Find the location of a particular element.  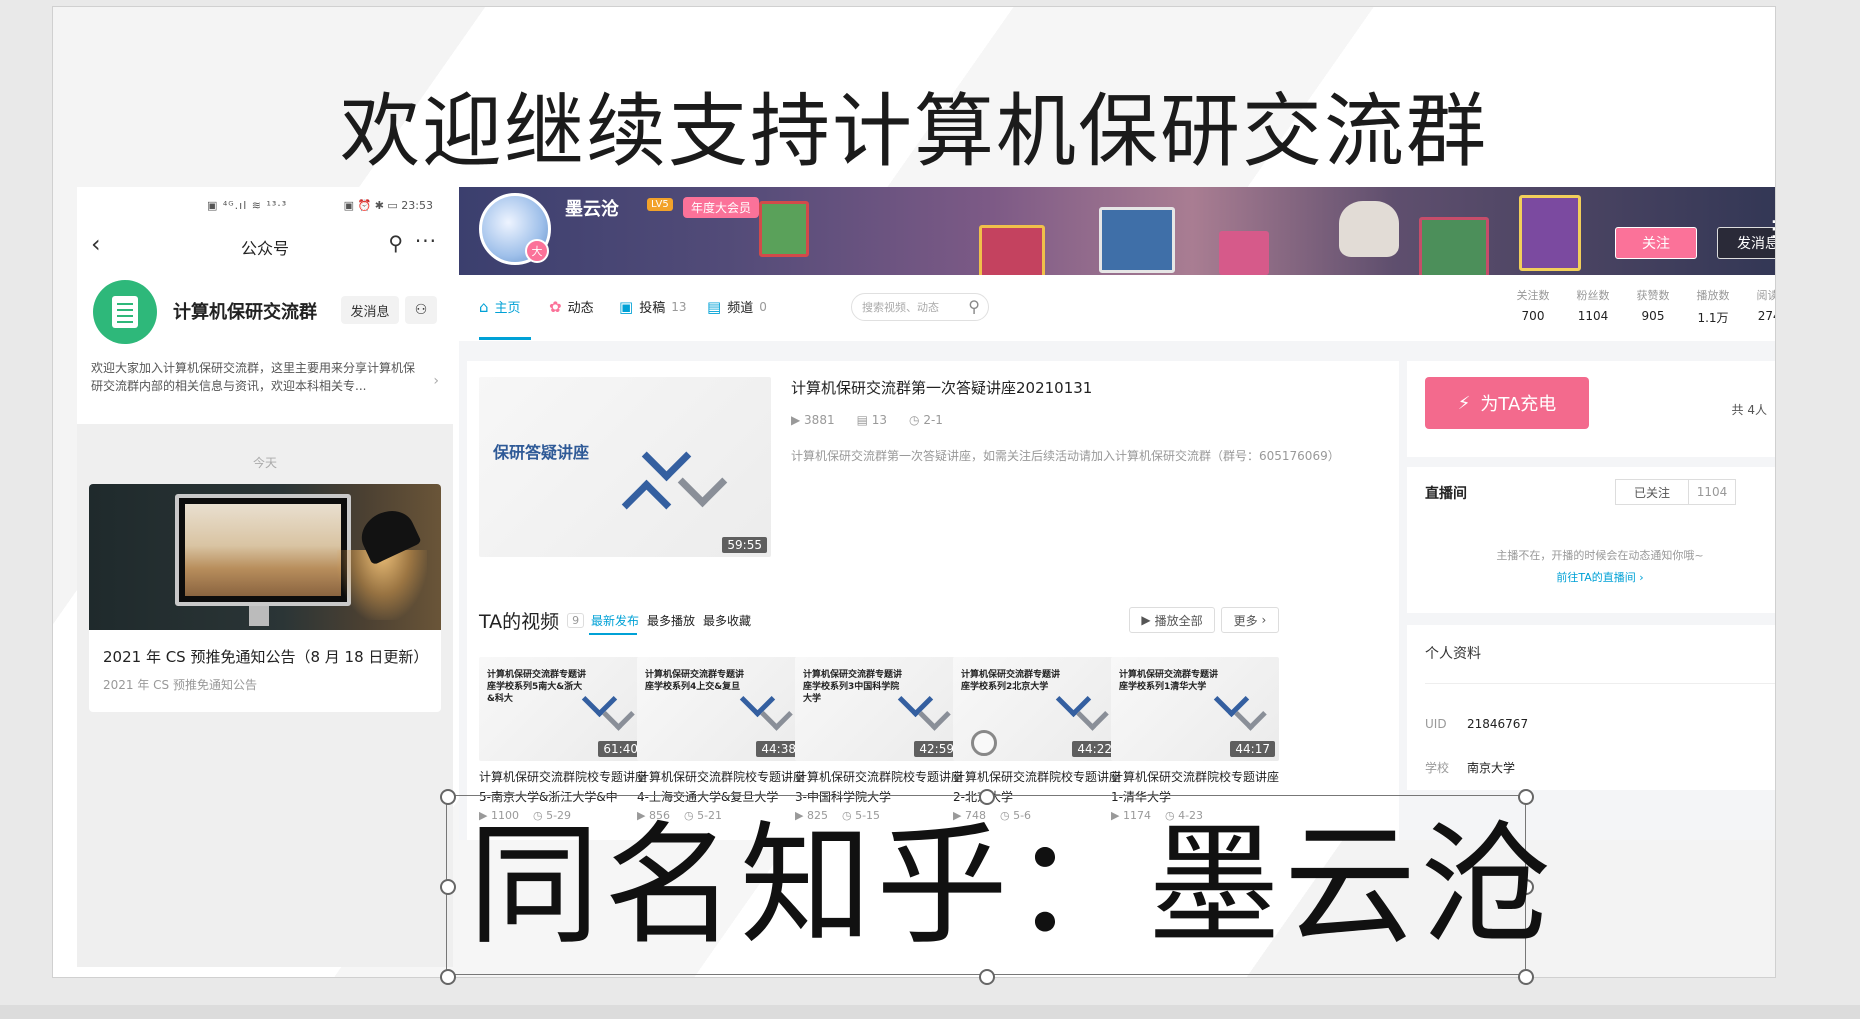

live-note: 主播不在，开播的时候会在动态通知你哦~ is located at coordinates (1600, 555).